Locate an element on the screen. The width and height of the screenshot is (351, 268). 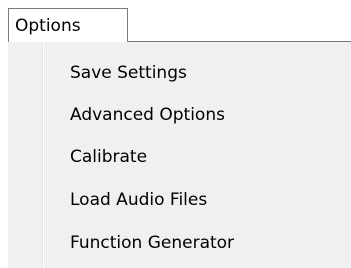
menu-item-function-generator: Function Generator is located at coordinates (152, 243).